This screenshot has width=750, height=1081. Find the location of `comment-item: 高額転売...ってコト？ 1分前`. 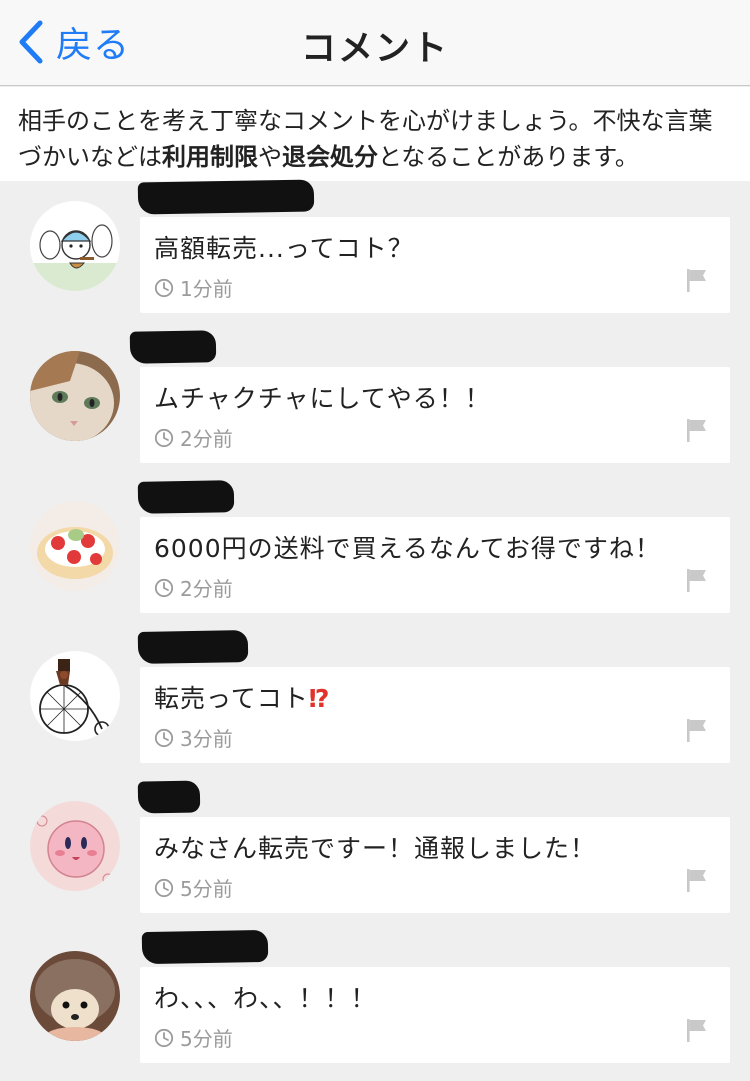

comment-item: 高額転売...ってコト？ 1分前 is located at coordinates (375, 255).